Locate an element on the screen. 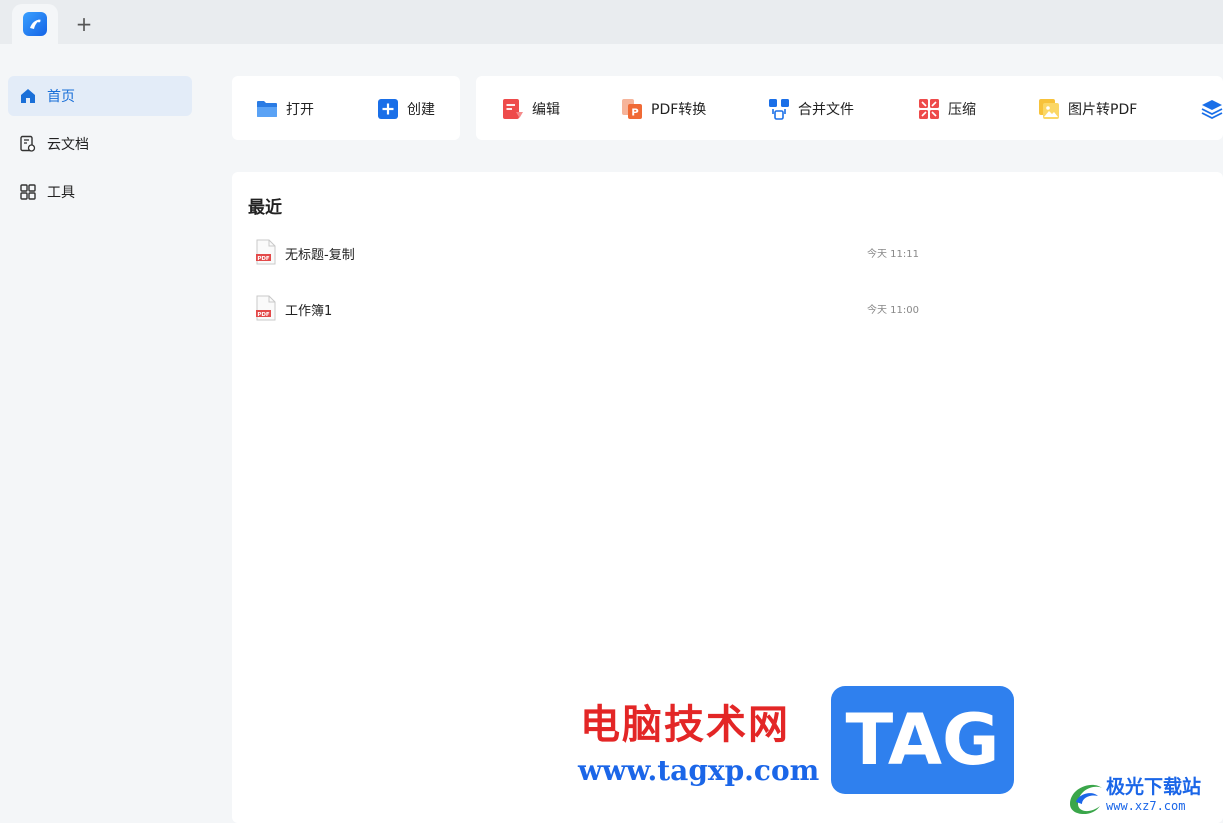 This screenshot has height=823, width=1223. folder-open-icon is located at coordinates (267, 109).